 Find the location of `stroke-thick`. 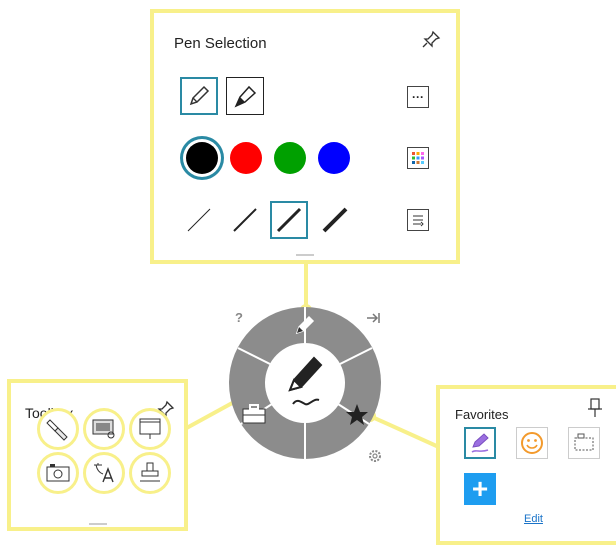

stroke-thick is located at coordinates (289, 220).